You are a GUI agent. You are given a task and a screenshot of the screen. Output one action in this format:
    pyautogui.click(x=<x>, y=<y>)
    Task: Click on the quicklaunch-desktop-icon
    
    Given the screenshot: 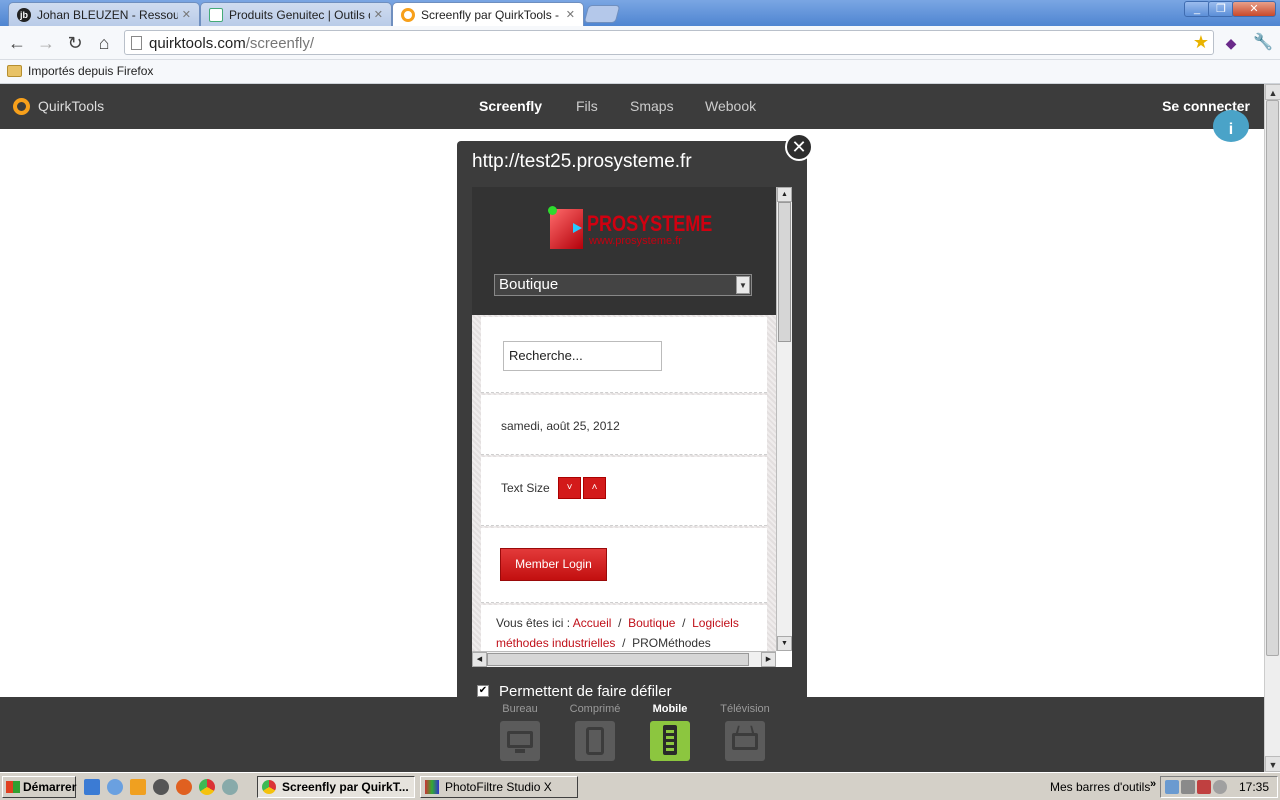 What is the action you would take?
    pyautogui.click(x=92, y=787)
    